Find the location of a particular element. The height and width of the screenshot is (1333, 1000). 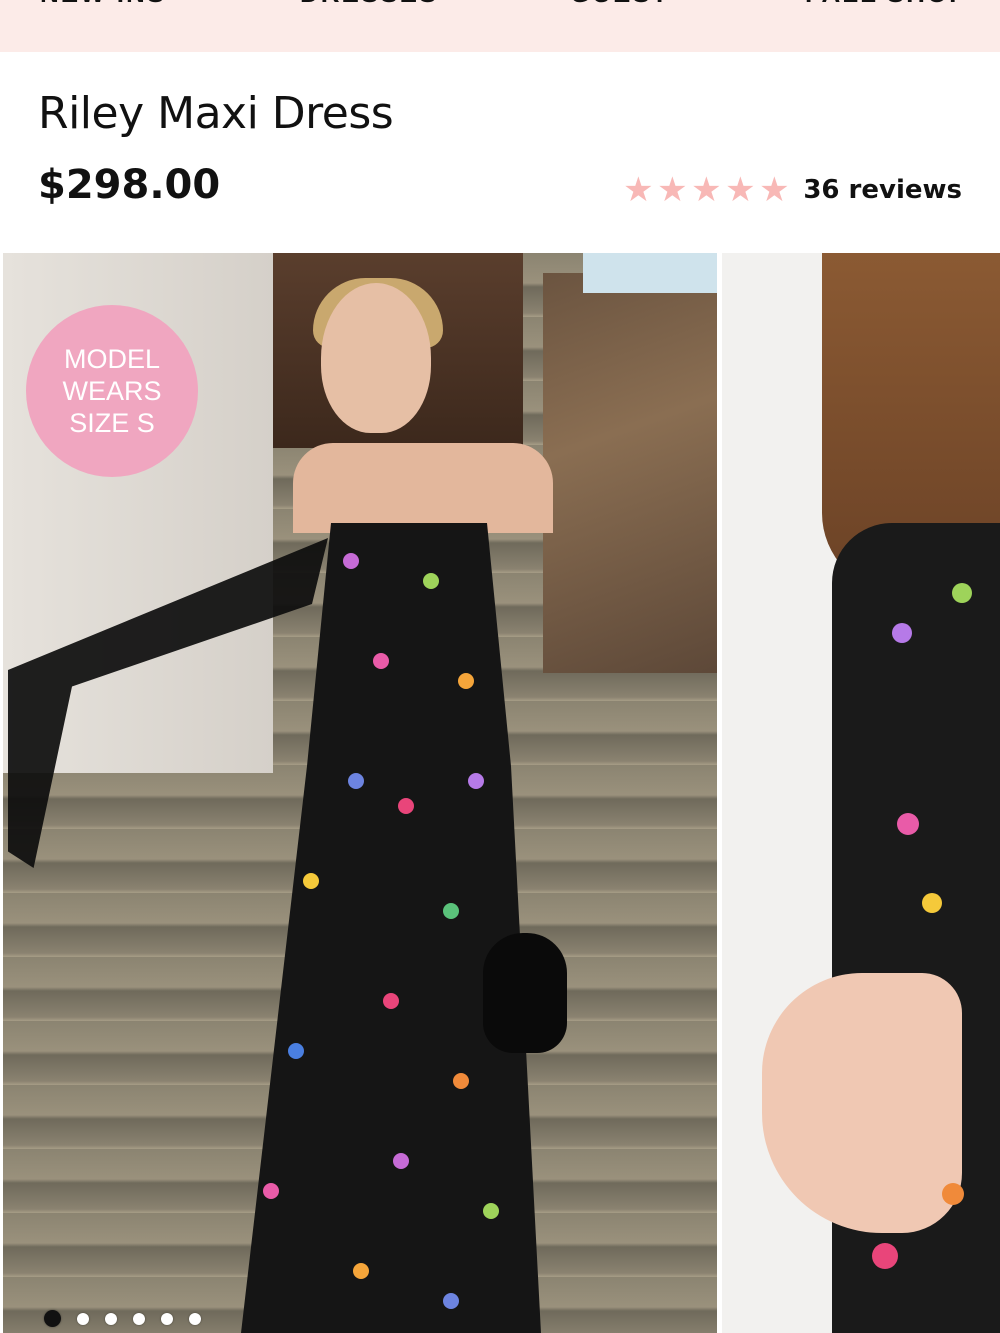

top-navigation: NEW-INS DRESSES GUEST FALL SHOP is located at coordinates (500, 26).